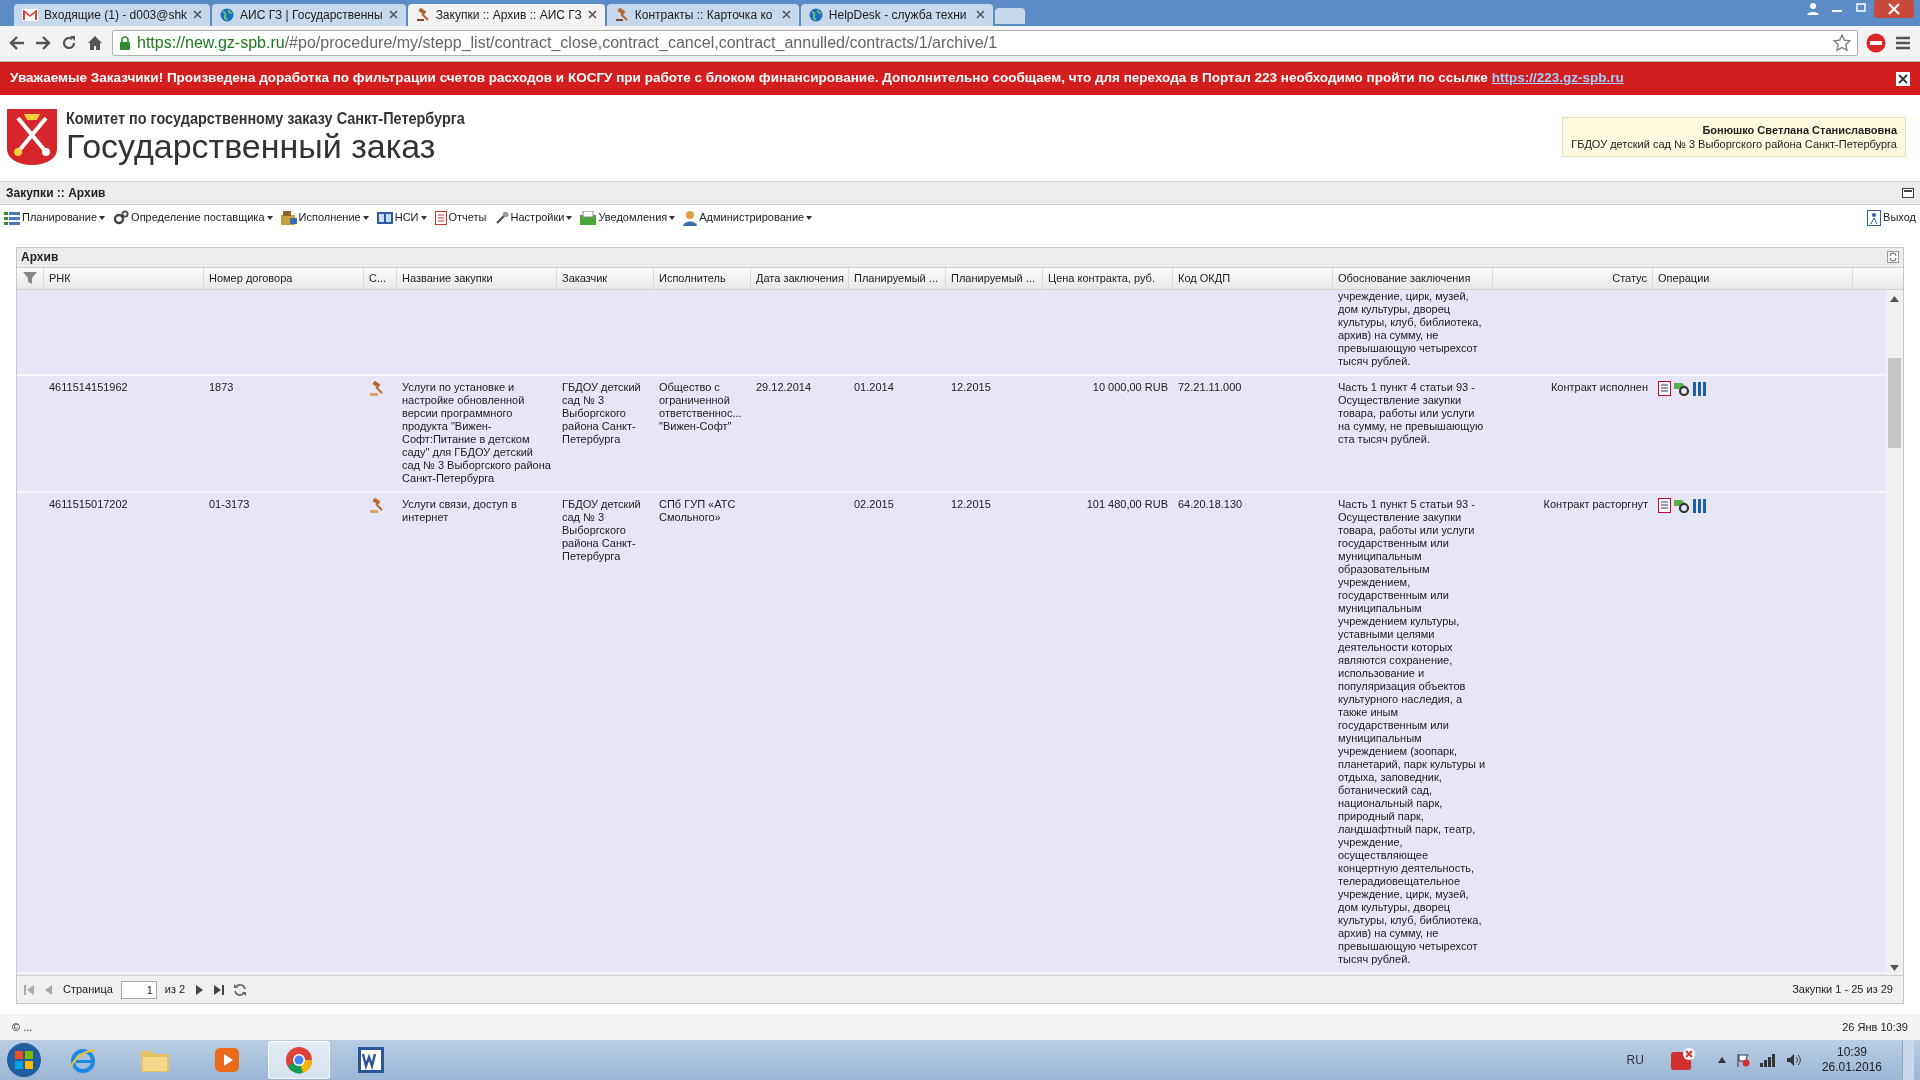 Image resolution: width=1920 pixels, height=1080 pixels. I want to click on scroll-up-icon, so click(1894, 298).